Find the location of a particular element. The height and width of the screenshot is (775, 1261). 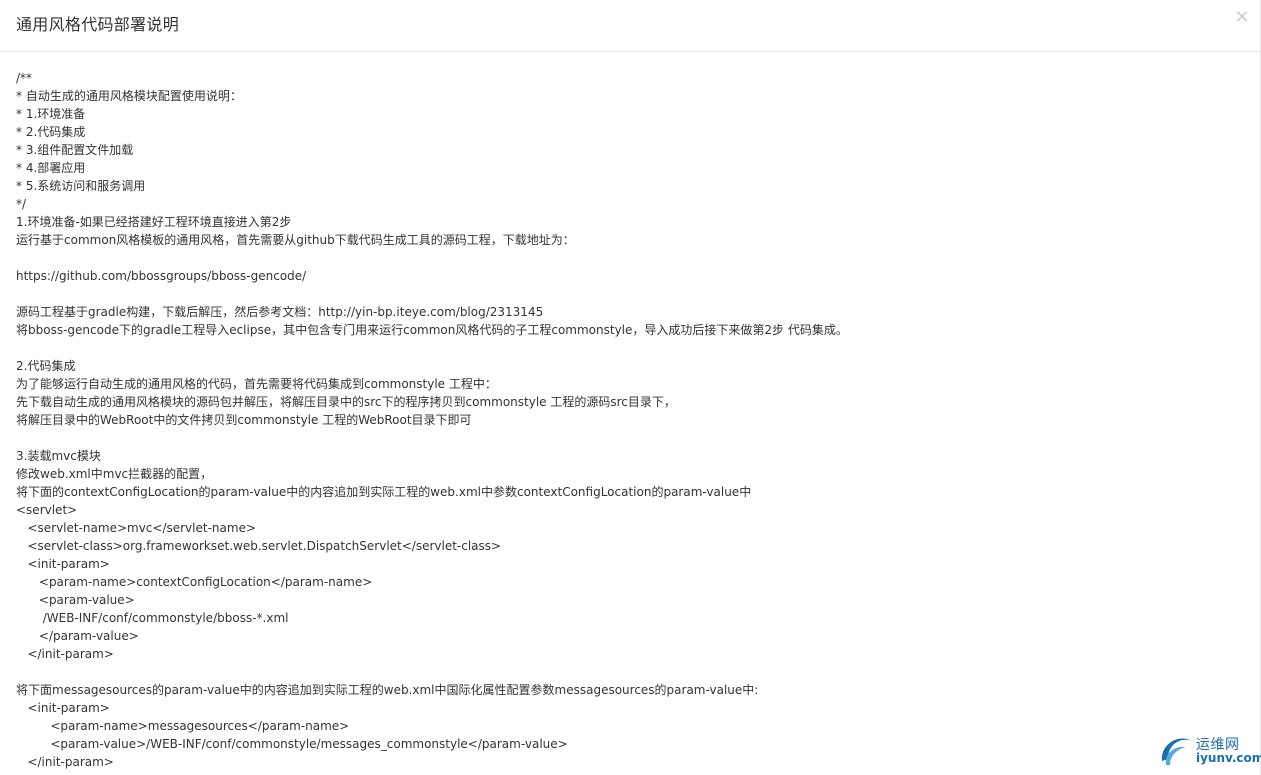

instruction-line: * 1.环境准备 is located at coordinates (51, 114).